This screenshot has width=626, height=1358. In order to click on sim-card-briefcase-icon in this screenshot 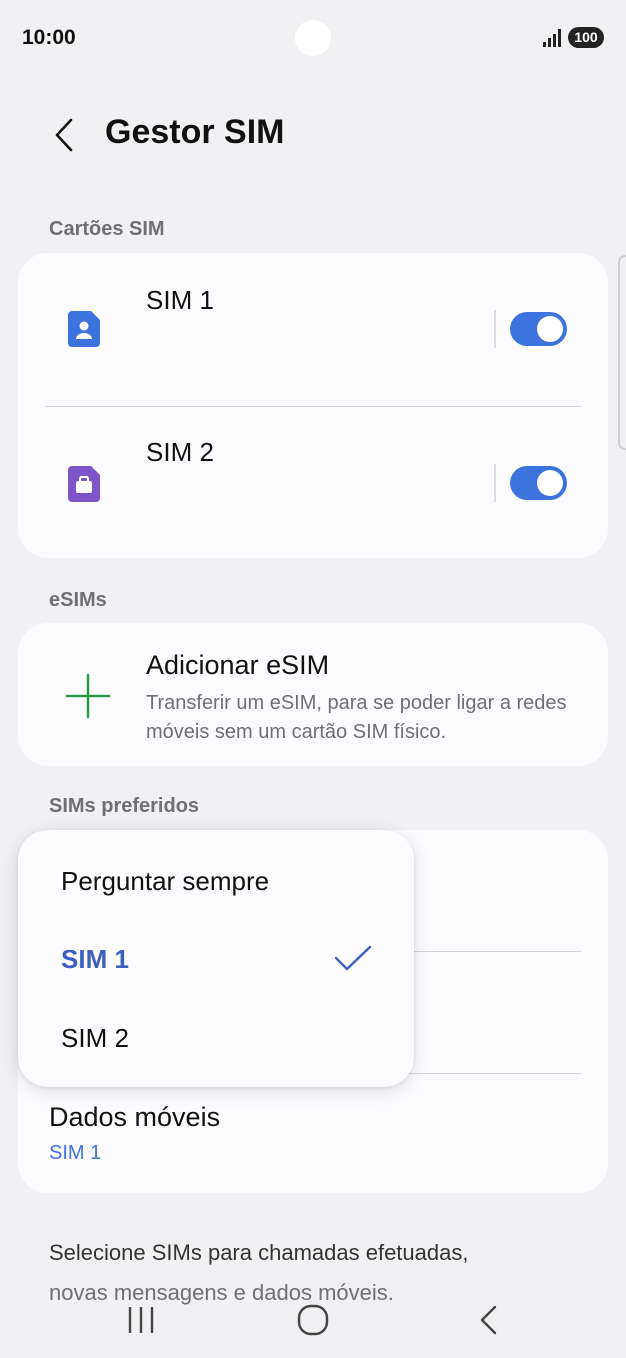, I will do `click(84, 484)`.